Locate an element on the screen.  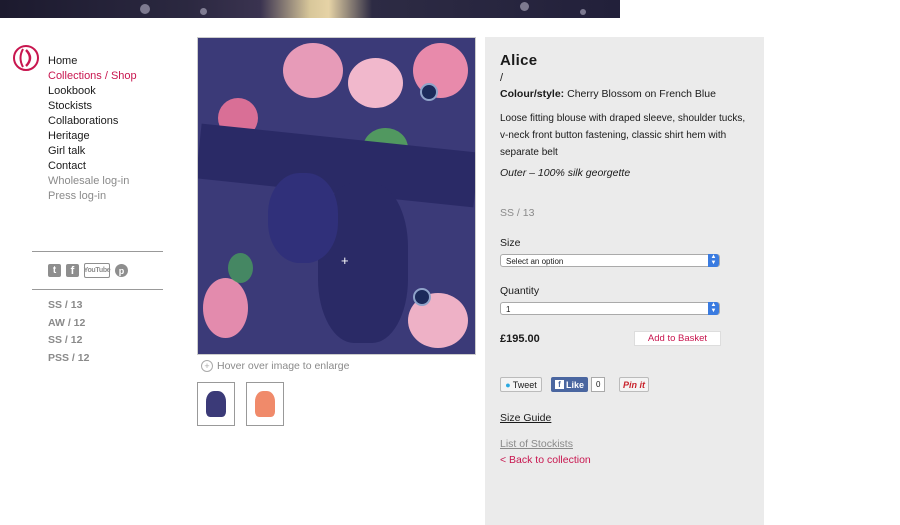
product-price: £195.00 is located at coordinates (520, 339).